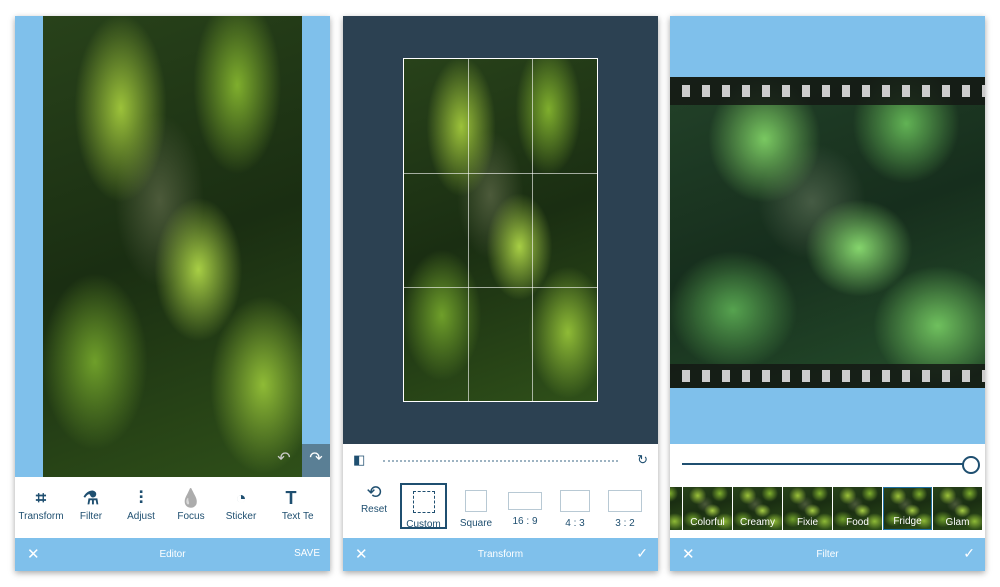  Describe the element at coordinates (625, 523) in the screenshot. I see `ratio-label: 3 : 2` at that location.